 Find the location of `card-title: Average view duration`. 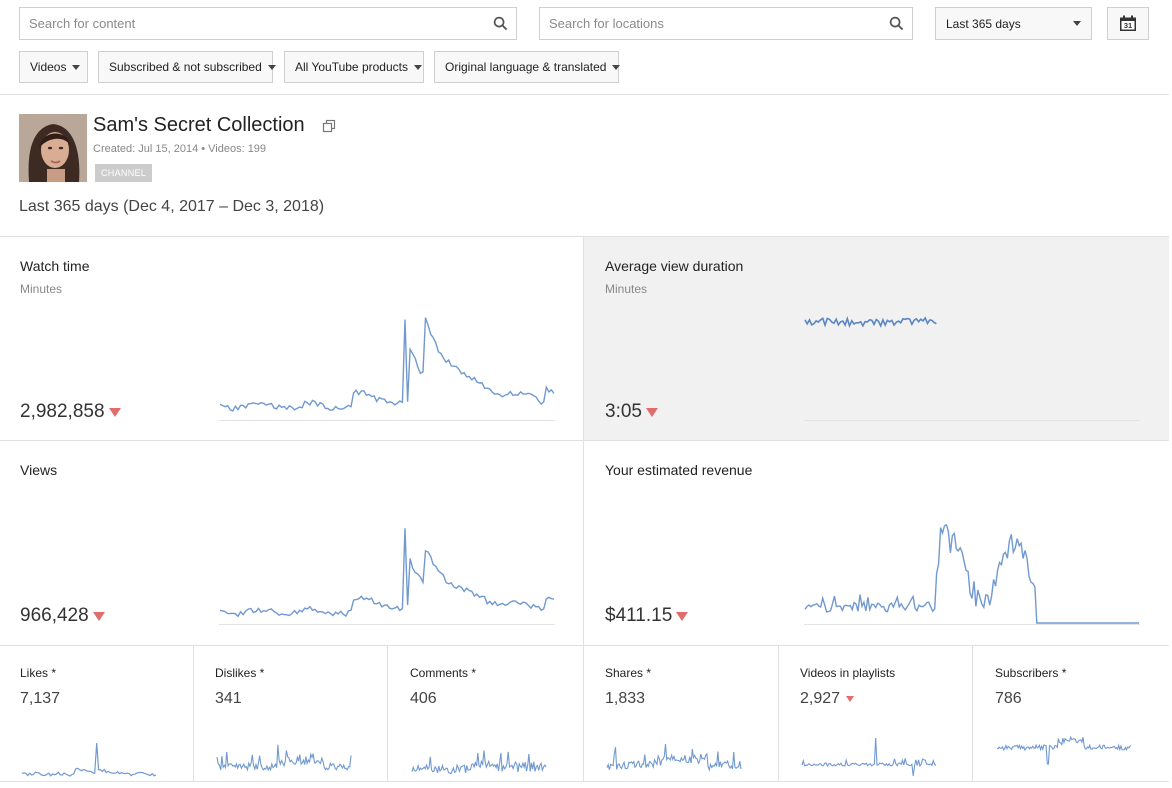

card-title: Average view duration is located at coordinates (674, 266).